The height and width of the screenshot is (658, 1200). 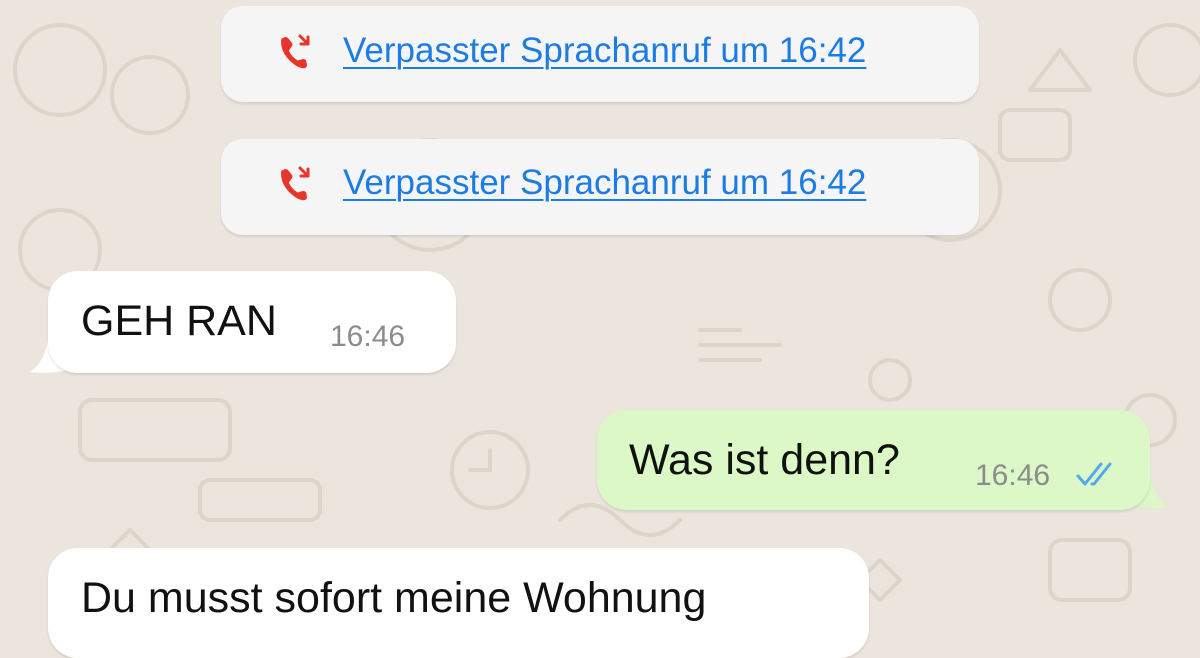 What do you see at coordinates (394, 598) in the screenshot?
I see `message-text: Du musst sofort meine Wohnung` at bounding box center [394, 598].